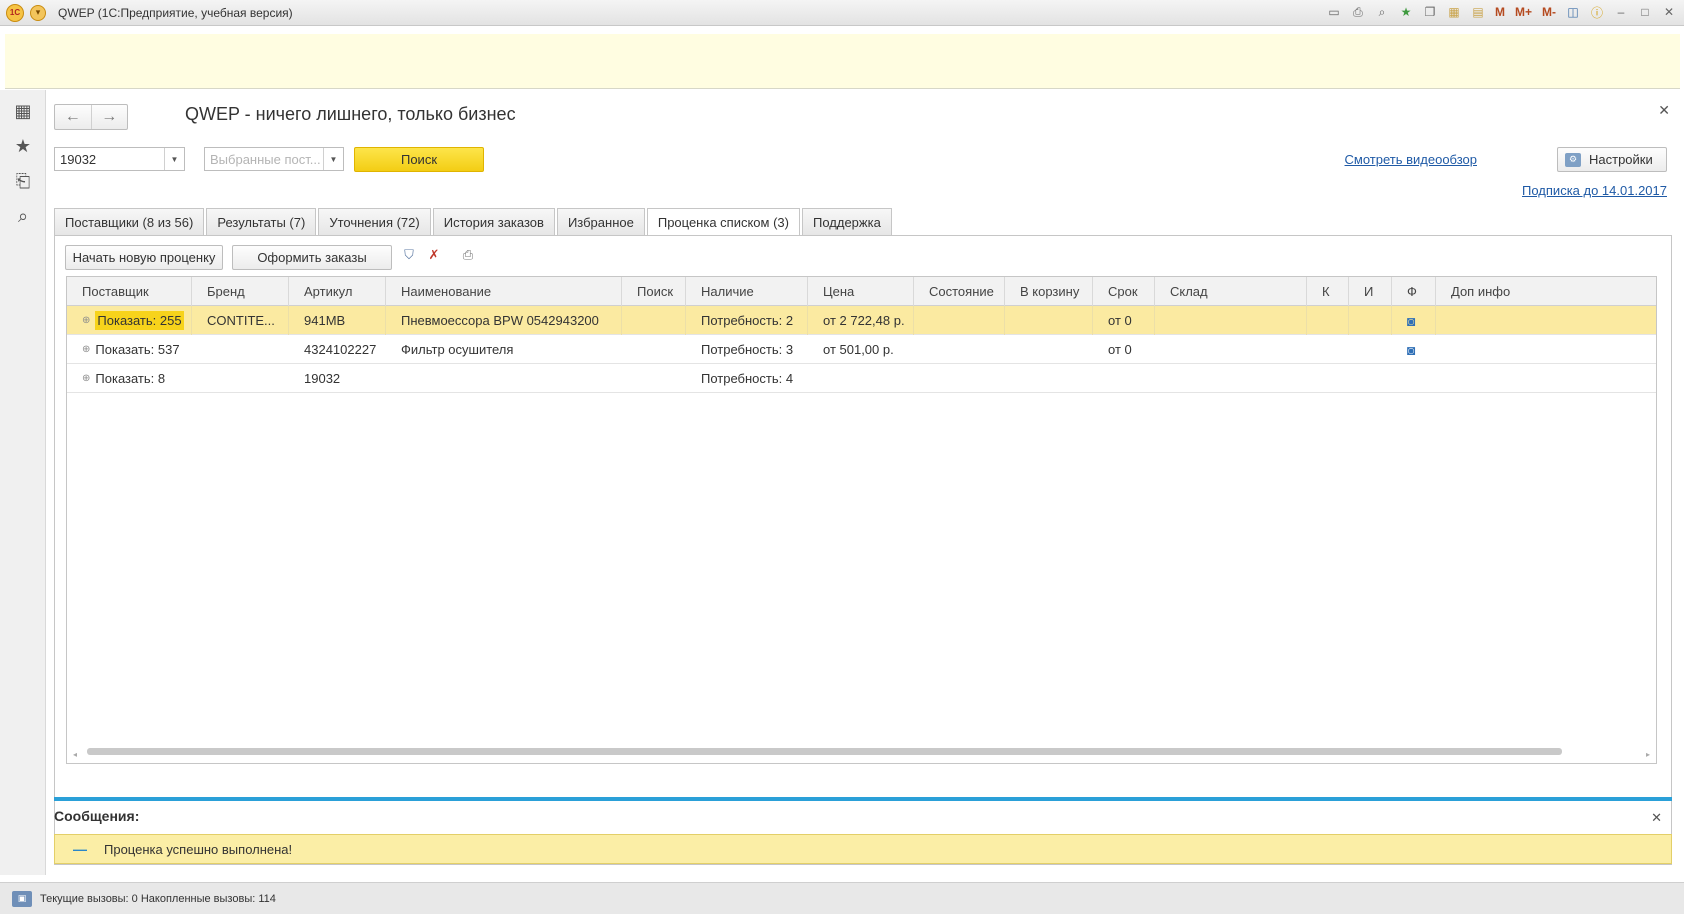 Image resolution: width=1684 pixels, height=914 pixels. I want to click on column-header: Срок, so click(1124, 291).